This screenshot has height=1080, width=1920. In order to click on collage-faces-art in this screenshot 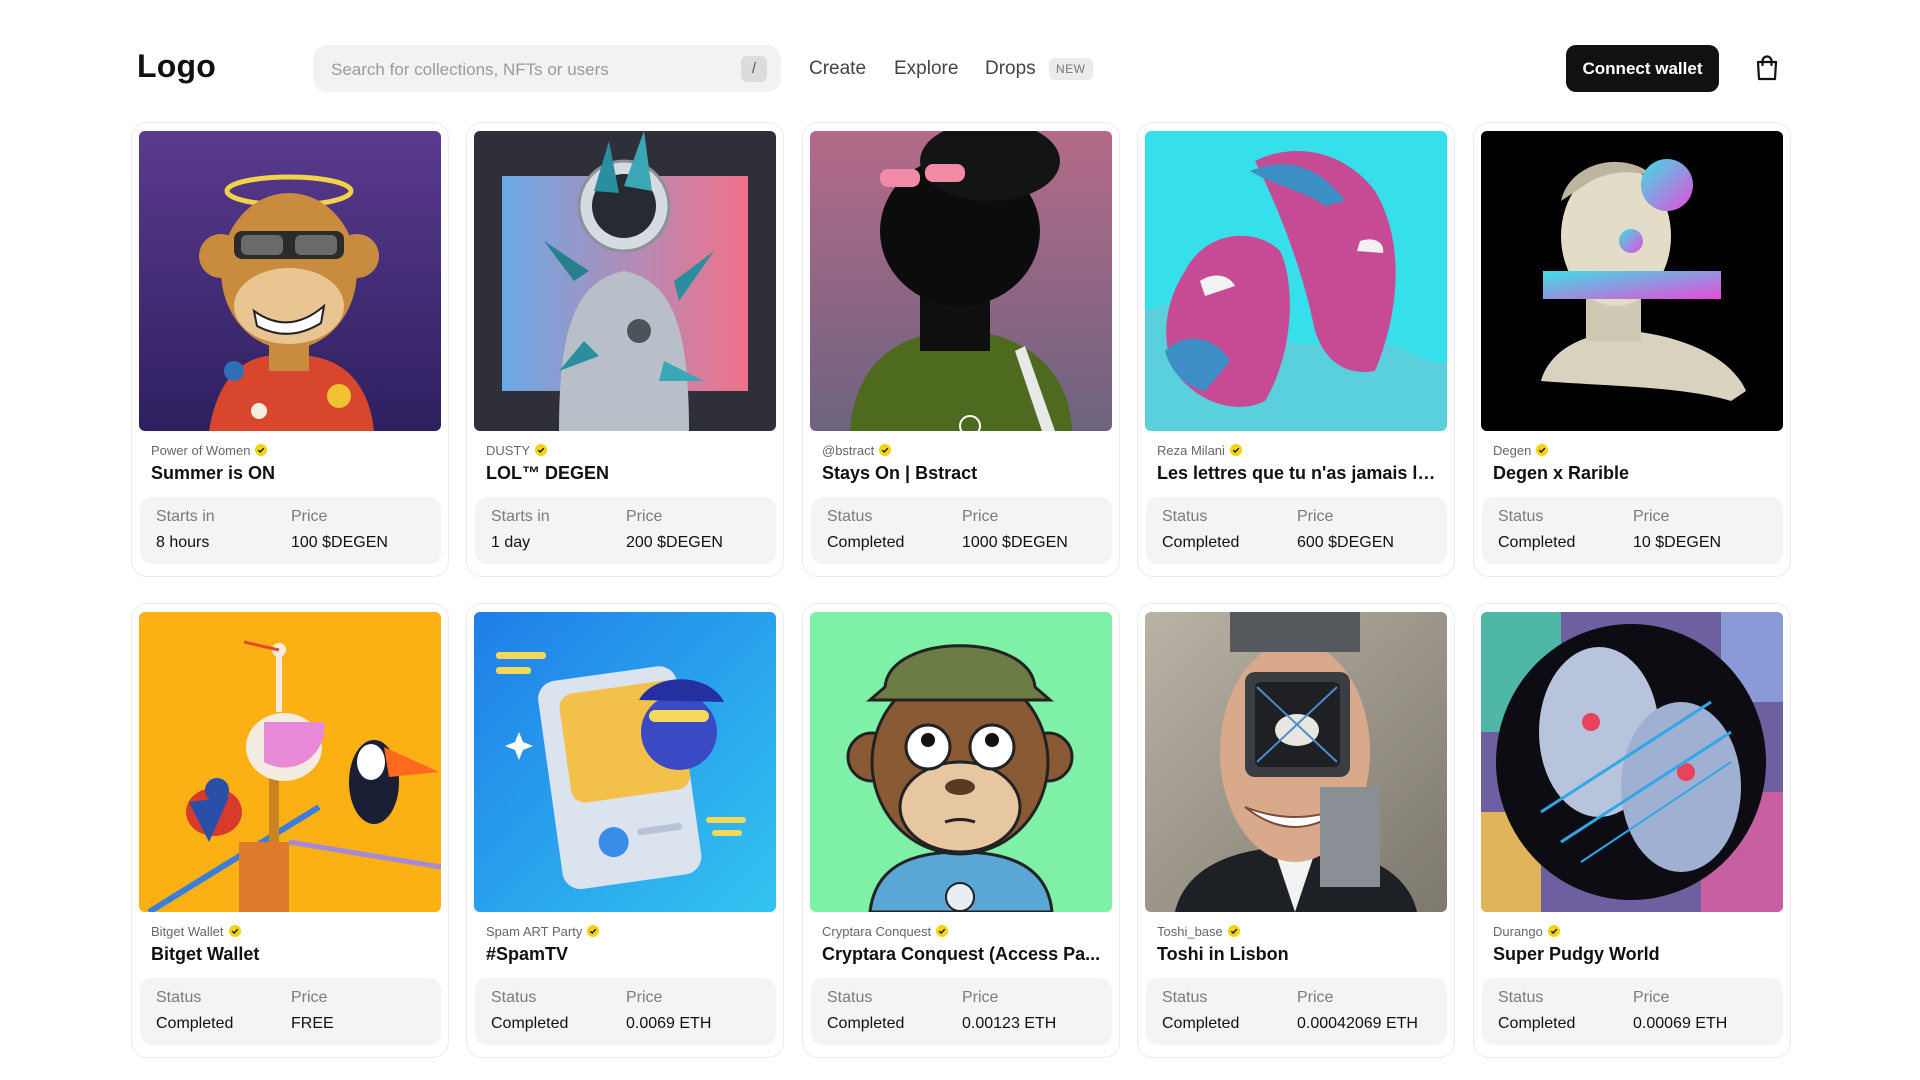, I will do `click(1632, 762)`.